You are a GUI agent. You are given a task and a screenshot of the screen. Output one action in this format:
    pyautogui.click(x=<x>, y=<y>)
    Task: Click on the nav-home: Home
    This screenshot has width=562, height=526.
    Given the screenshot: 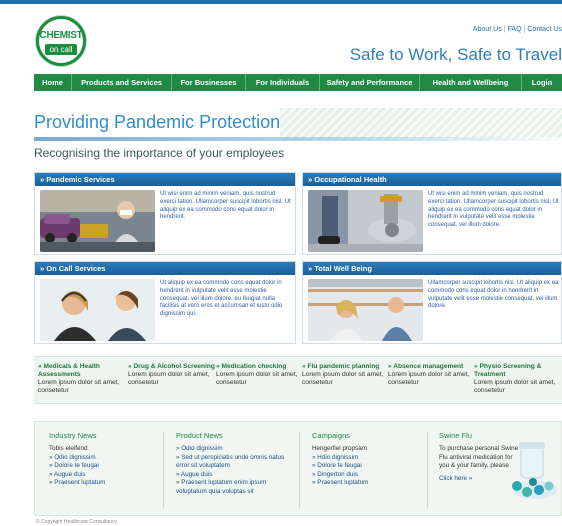 What is the action you would take?
    pyautogui.click(x=53, y=82)
    